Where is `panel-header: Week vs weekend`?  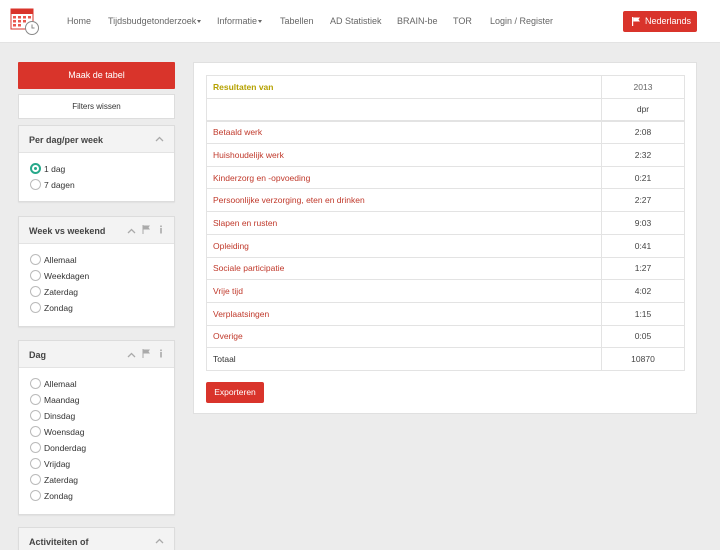 panel-header: Week vs weekend is located at coordinates (96, 230).